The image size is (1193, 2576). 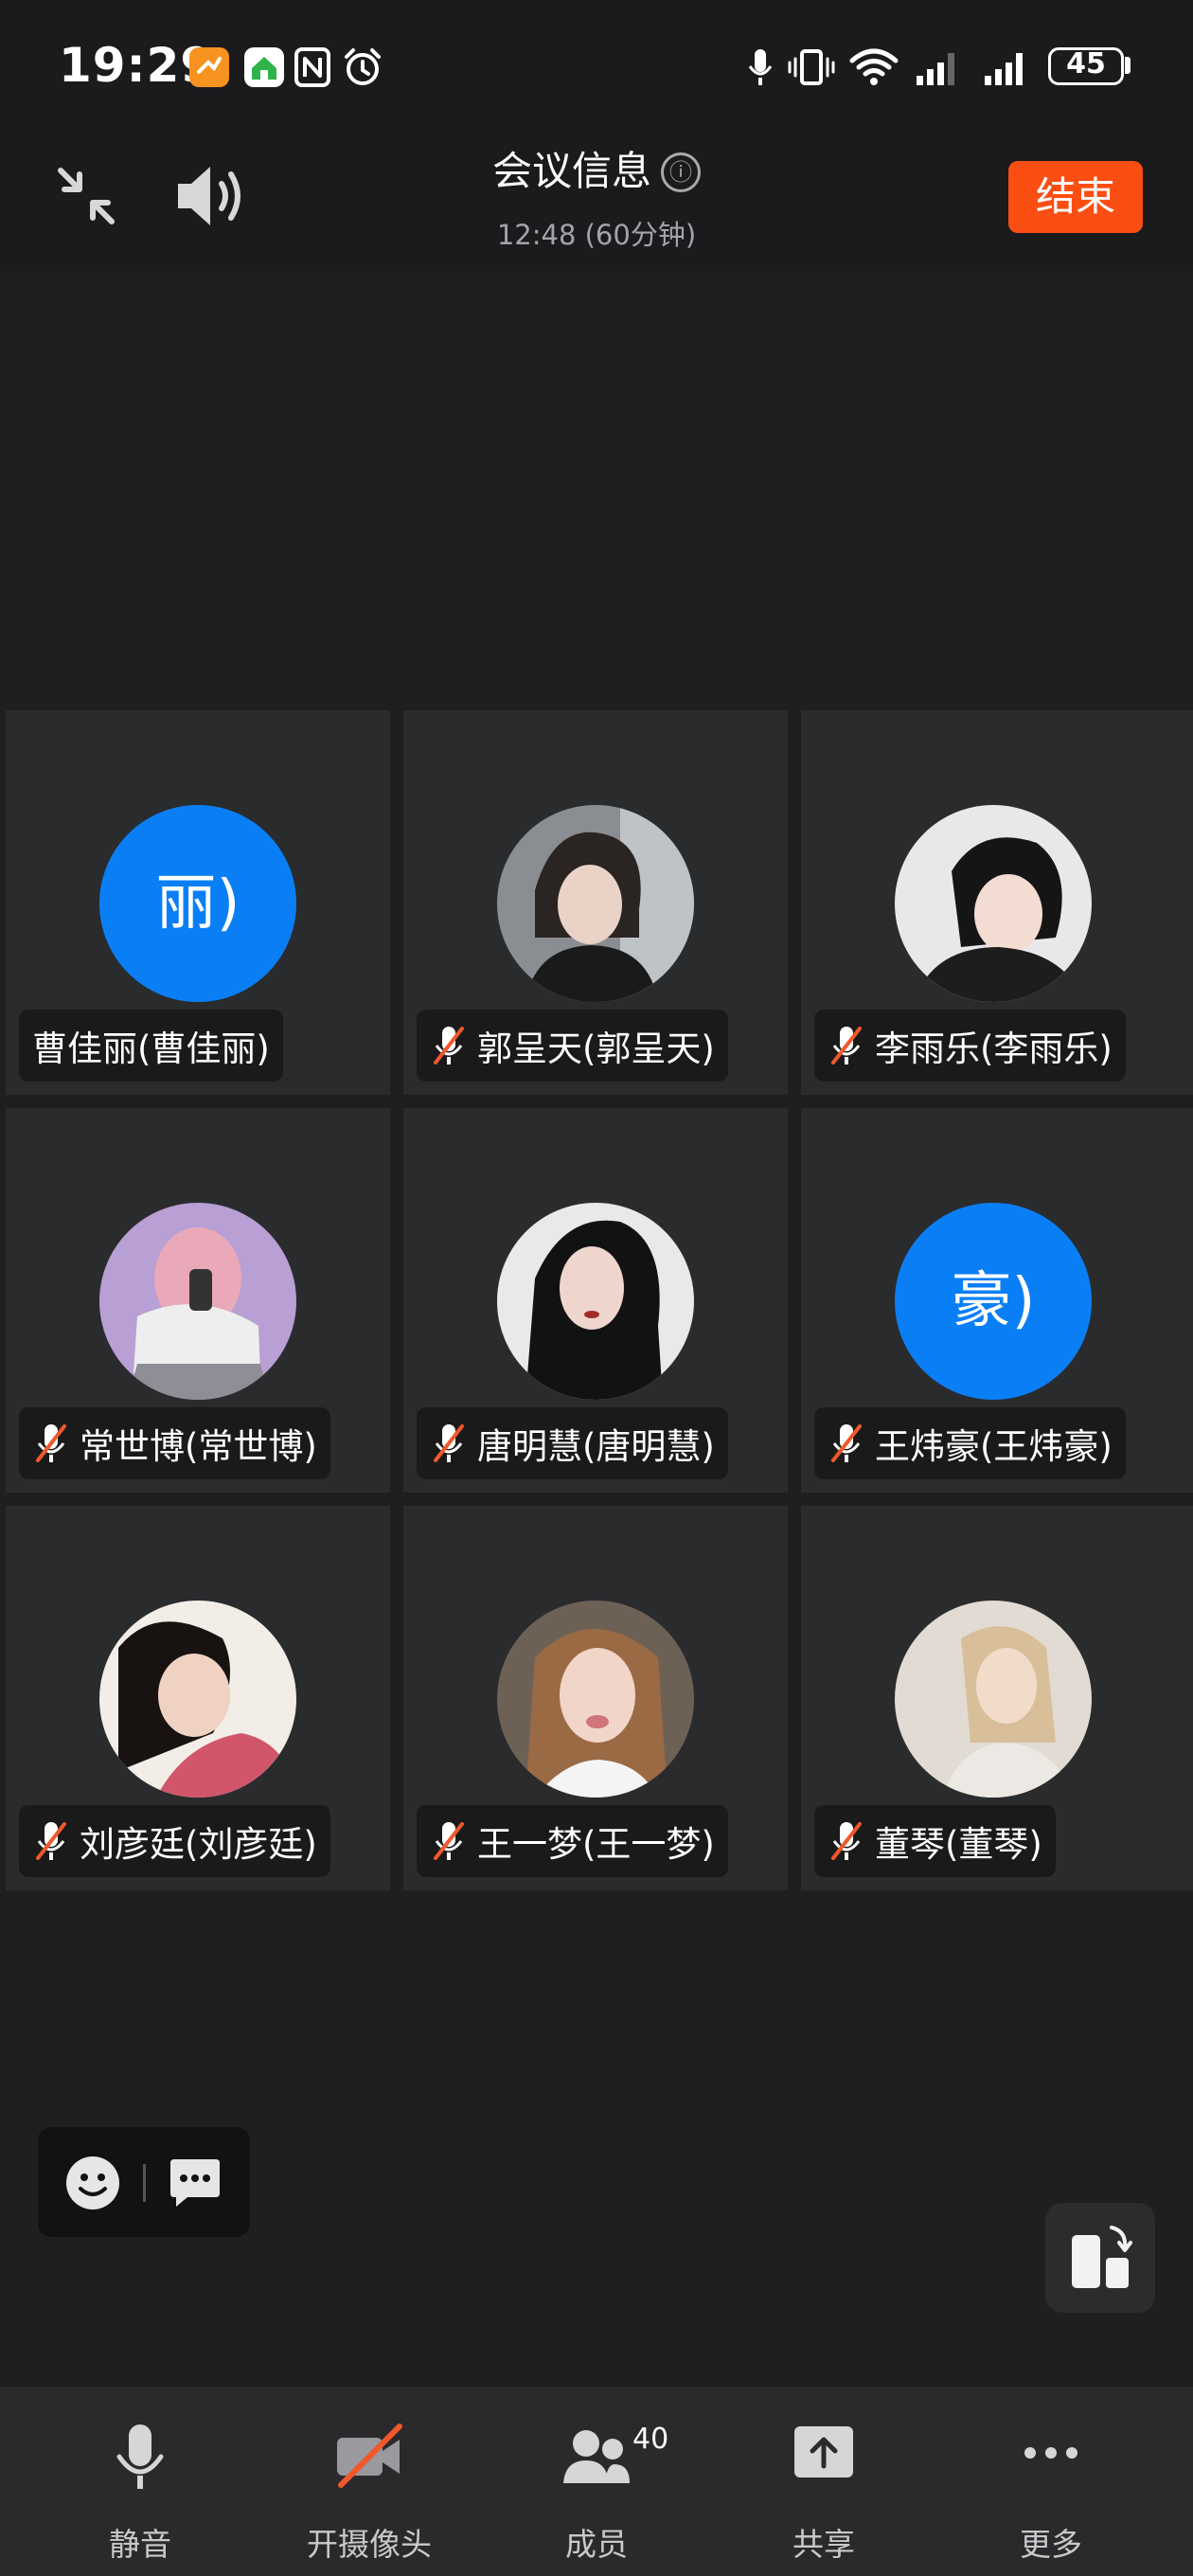 I want to click on camera-toggle-button: 开摄像头, so click(x=369, y=2481).